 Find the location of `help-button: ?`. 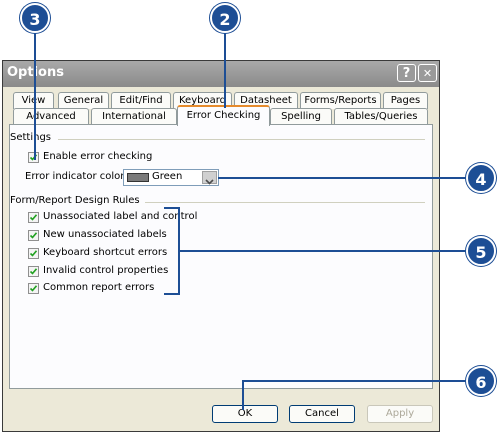

help-button: ? is located at coordinates (406, 73).